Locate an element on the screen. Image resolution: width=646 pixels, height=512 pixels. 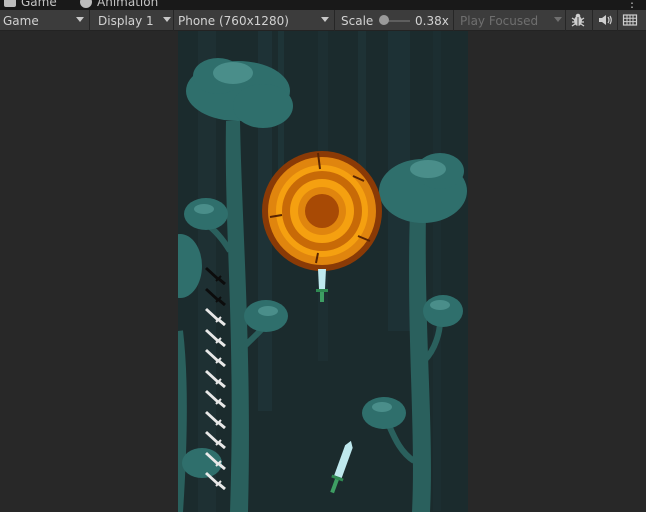
view-mode-label: Game is located at coordinates (21, 20).